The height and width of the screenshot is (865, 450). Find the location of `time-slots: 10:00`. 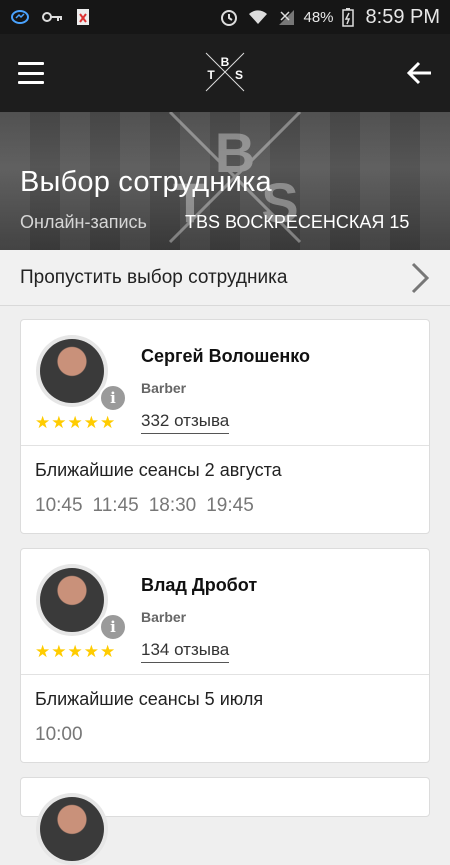

time-slots: 10:00 is located at coordinates (59, 735).